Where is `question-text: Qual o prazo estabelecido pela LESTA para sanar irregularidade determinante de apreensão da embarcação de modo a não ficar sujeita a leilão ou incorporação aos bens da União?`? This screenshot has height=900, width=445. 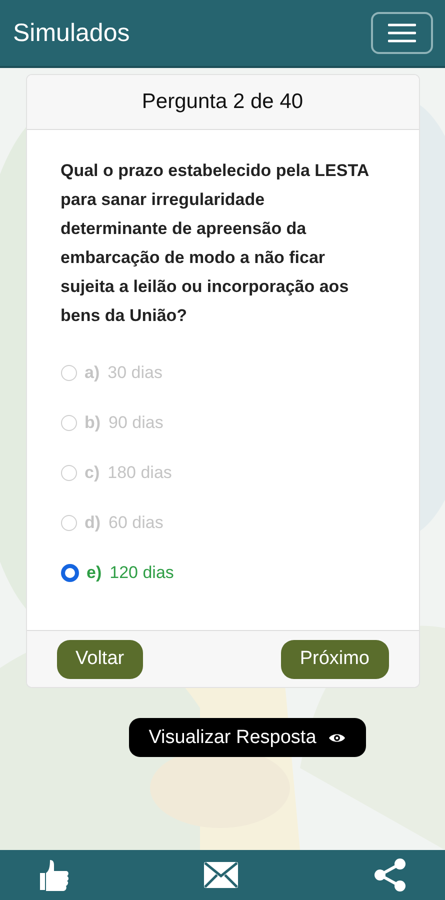
question-text: Qual o prazo estabelecido pela LESTA para sanar irregularidade determinante de apreensão da embarcação de modo a não ficar sujeita a leilão ou incorporação aos bens da União? is located at coordinates (214, 243).